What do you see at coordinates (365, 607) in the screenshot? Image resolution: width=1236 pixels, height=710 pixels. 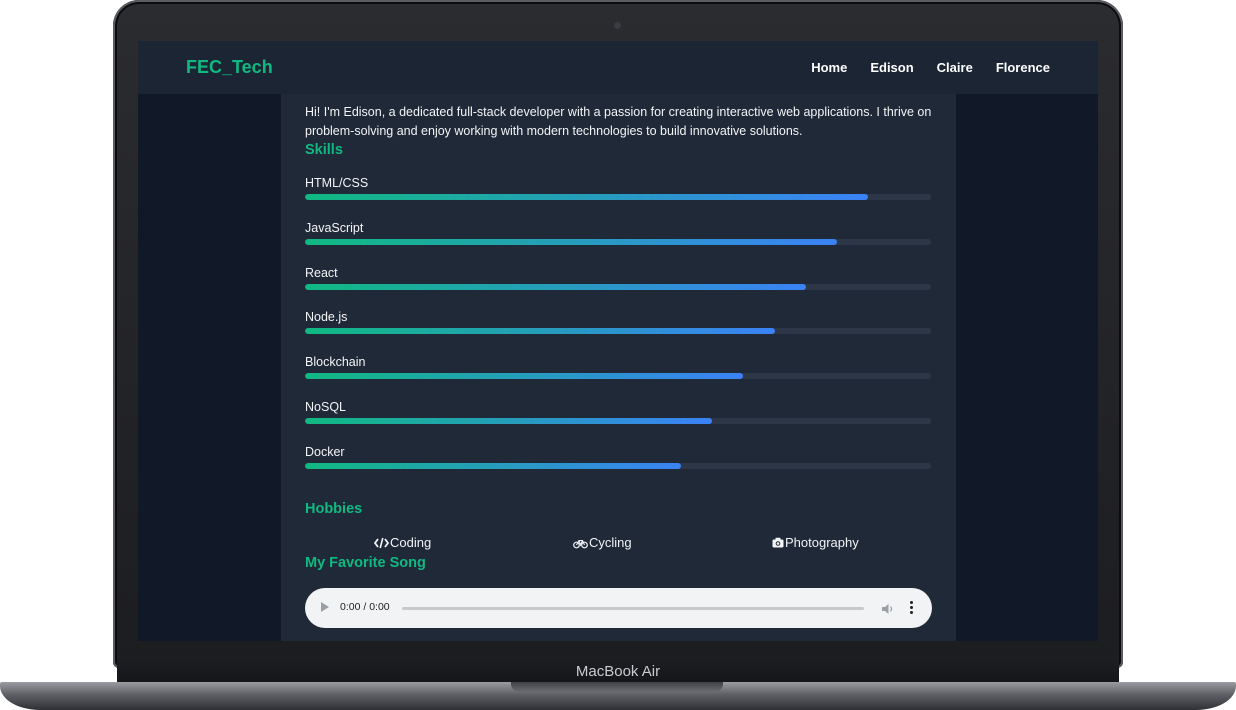 I see `audio-time: 0:00 / 0:00` at bounding box center [365, 607].